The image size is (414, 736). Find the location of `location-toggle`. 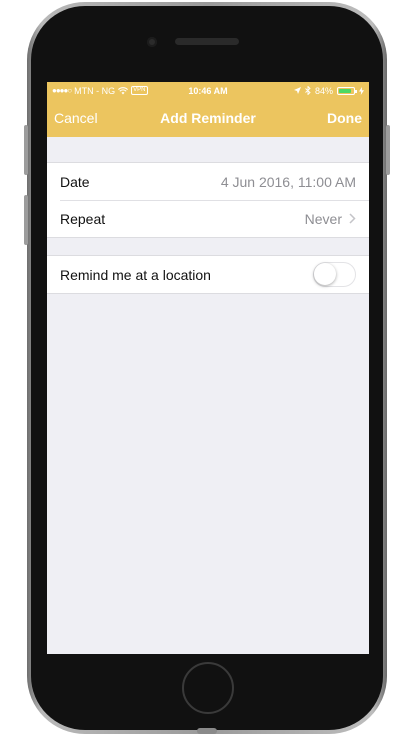

location-toggle is located at coordinates (334, 274).